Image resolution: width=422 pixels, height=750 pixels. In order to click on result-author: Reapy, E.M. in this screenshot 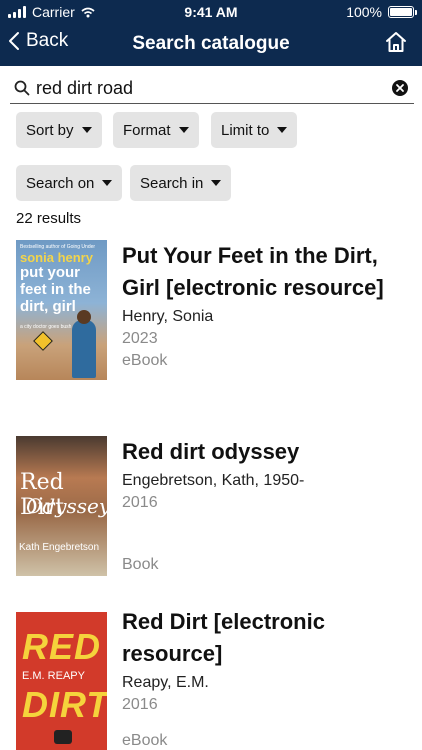, I will do `click(165, 682)`.